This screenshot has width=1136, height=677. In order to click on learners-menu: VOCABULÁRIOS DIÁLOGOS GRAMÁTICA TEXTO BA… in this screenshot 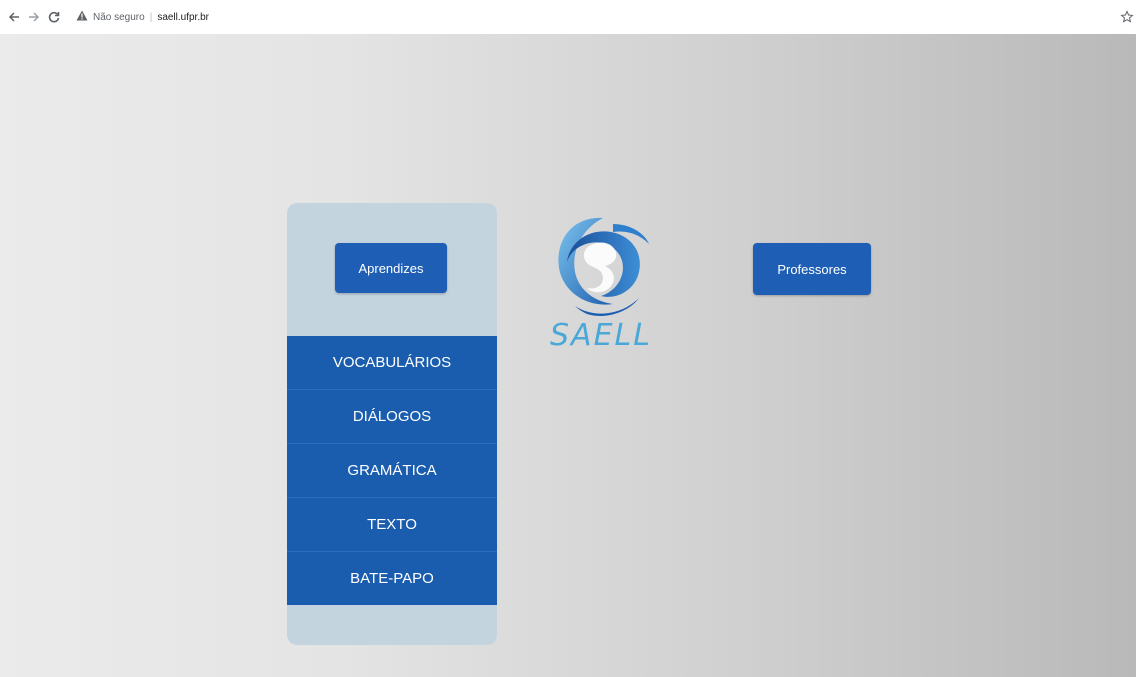, I will do `click(392, 470)`.